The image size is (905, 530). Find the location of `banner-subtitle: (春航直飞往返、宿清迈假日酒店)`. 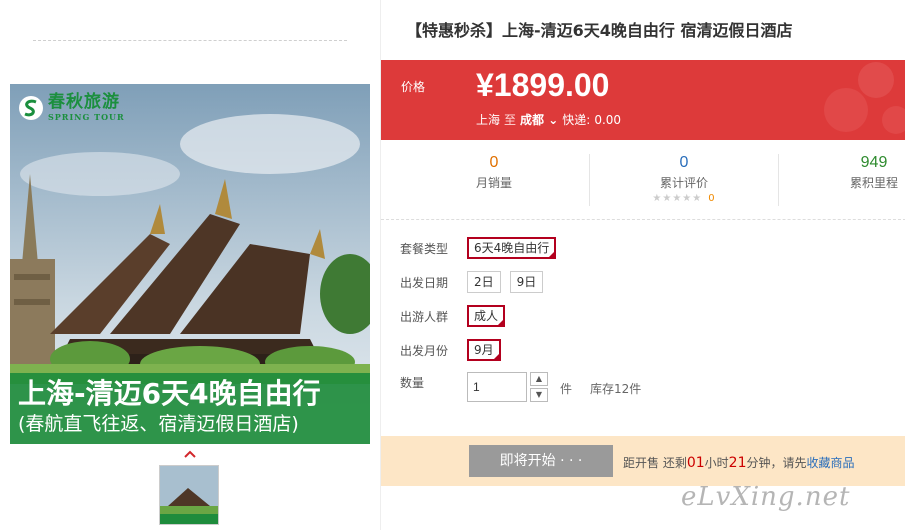

banner-subtitle: (春航直飞往返、宿清迈假日酒店) is located at coordinates (158, 424).